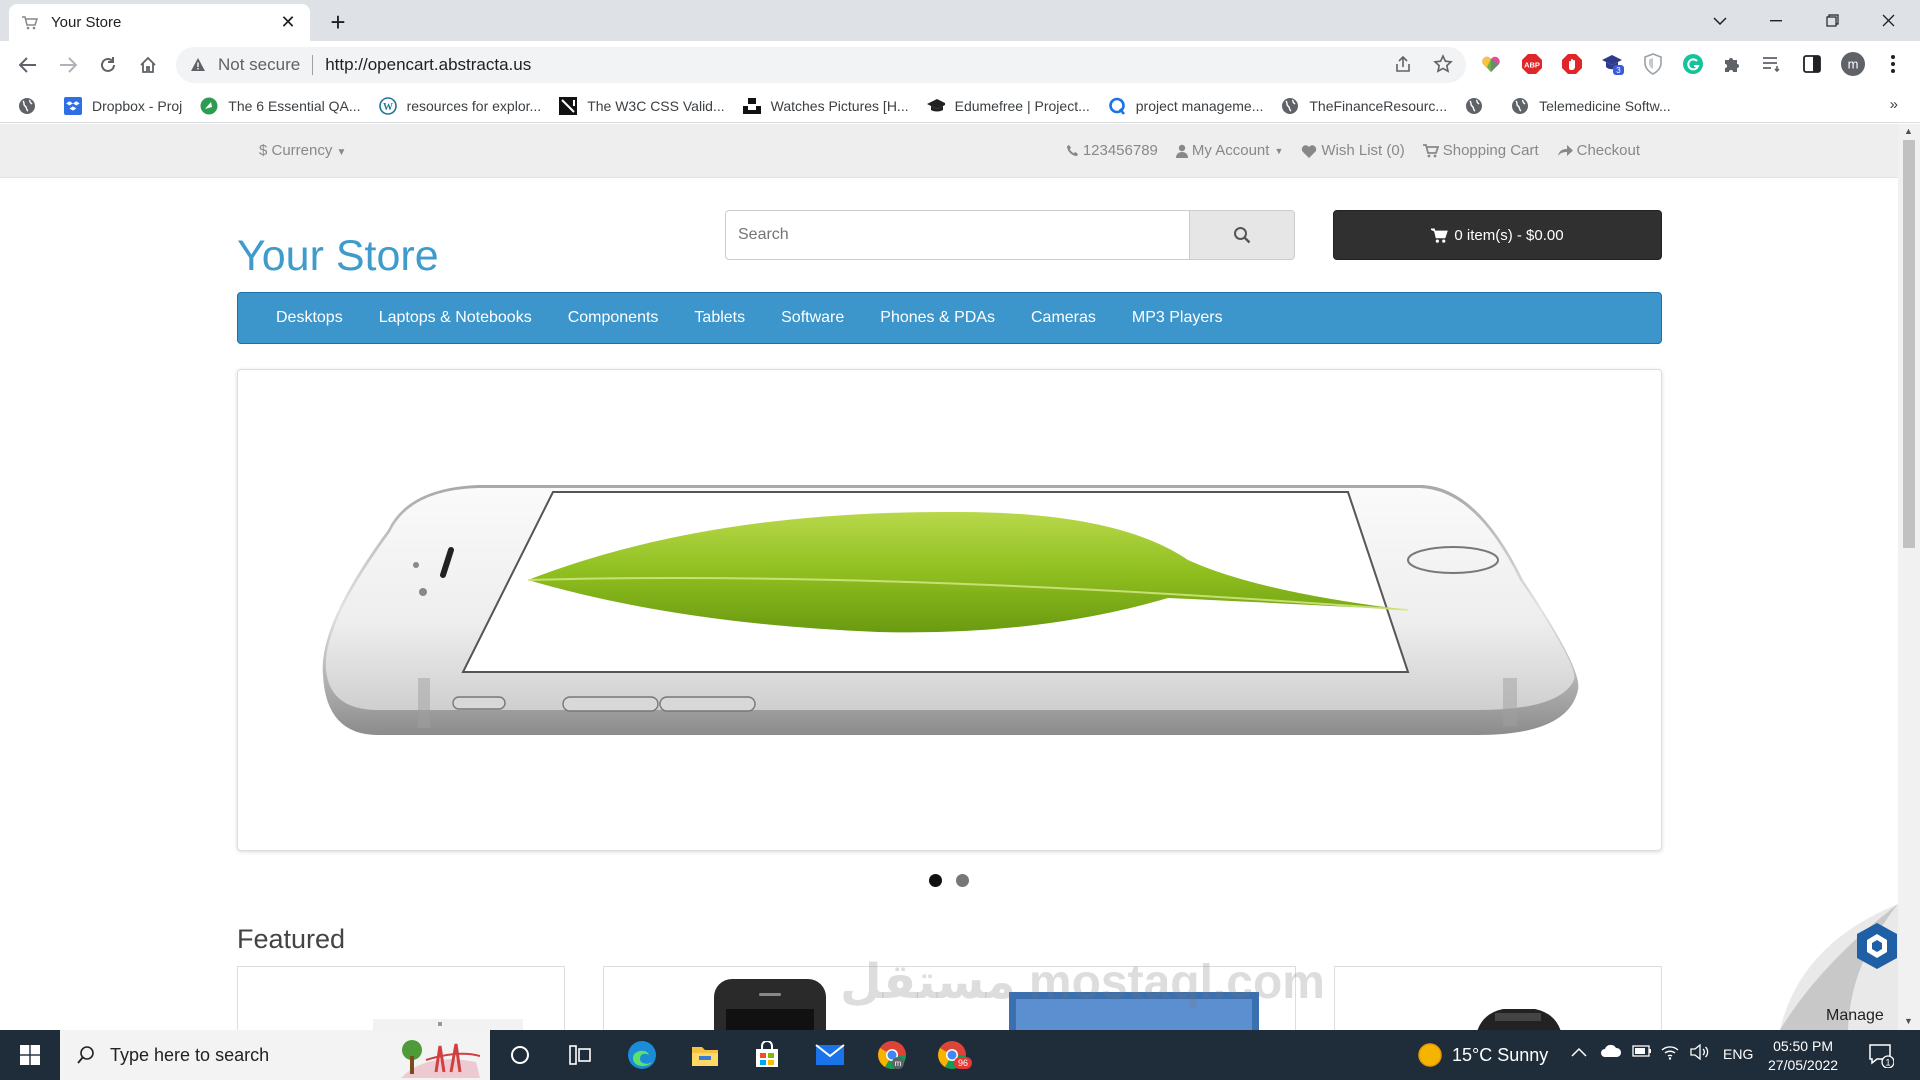 The image size is (1920, 1080). What do you see at coordinates (428, 65) in the screenshot?
I see `url-text: http://opencart.abstracta.us` at bounding box center [428, 65].